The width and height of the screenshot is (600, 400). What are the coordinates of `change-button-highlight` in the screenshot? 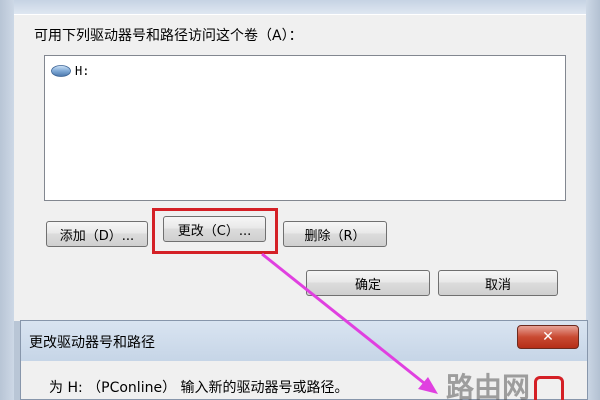 It's located at (215, 231).